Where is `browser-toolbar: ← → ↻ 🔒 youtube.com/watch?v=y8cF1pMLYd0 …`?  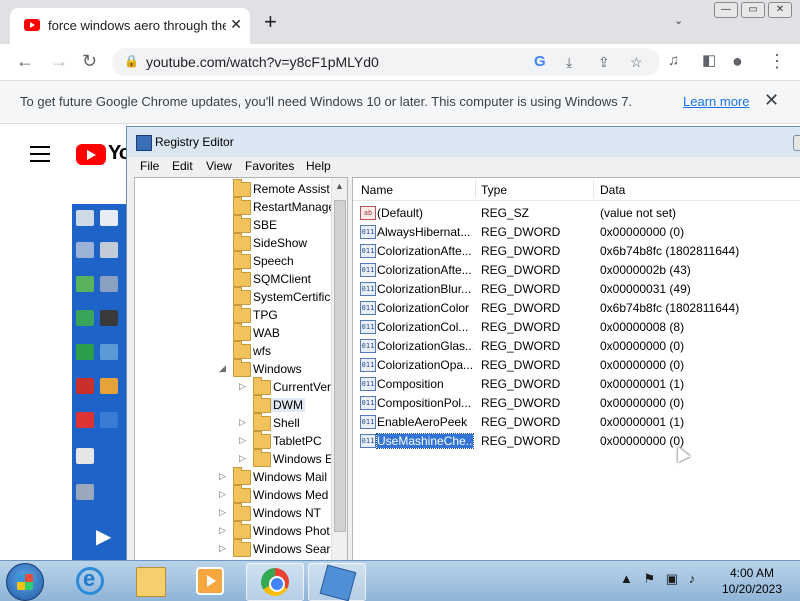 browser-toolbar: ← → ↻ 🔒 youtube.com/watch?v=y8cF1pMLYd0 … is located at coordinates (400, 62).